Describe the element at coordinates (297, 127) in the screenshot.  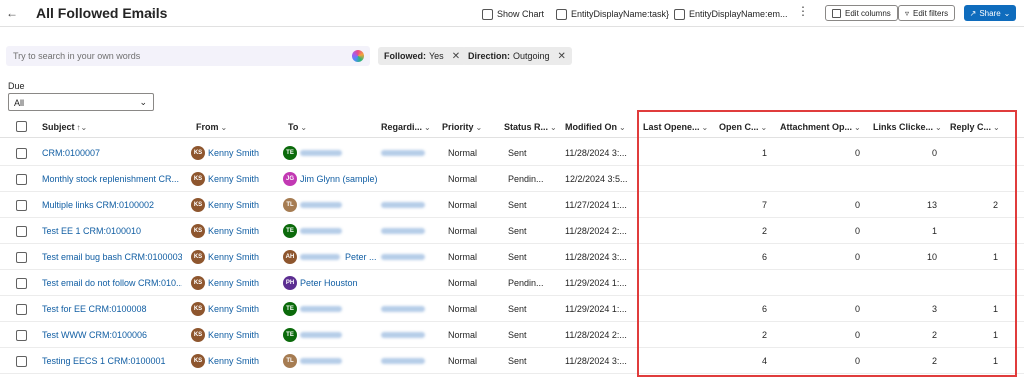
I see `column-header-to: To ⌄` at that location.